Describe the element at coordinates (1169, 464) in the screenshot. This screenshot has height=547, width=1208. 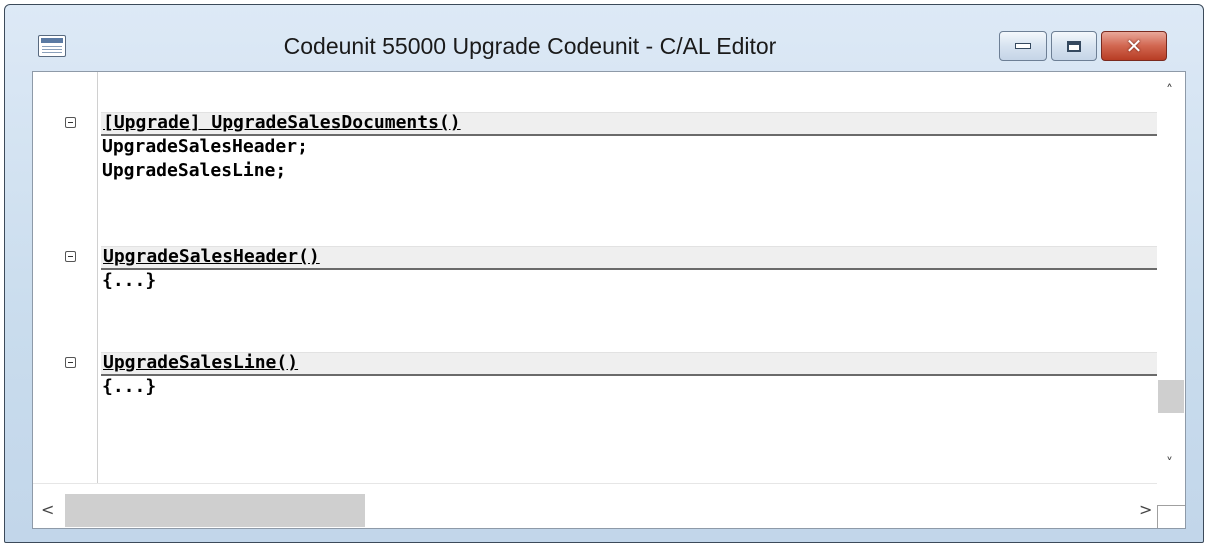
I see `scroll-down-icon: ˅` at that location.